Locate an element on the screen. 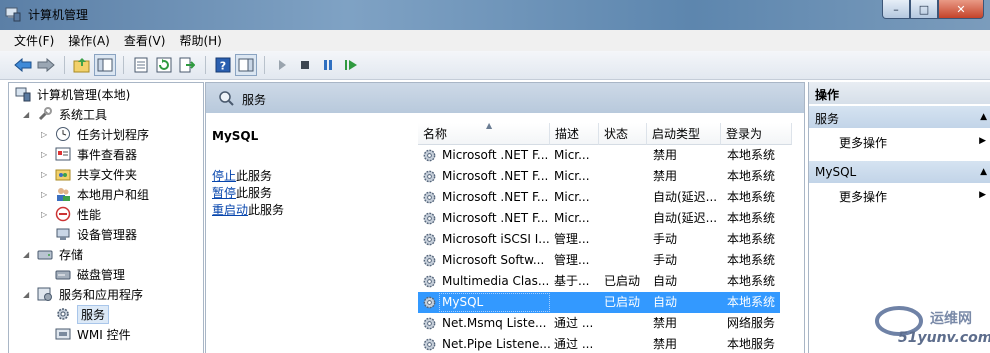 The width and height of the screenshot is (990, 353). disk-icon is located at coordinates (63, 274).